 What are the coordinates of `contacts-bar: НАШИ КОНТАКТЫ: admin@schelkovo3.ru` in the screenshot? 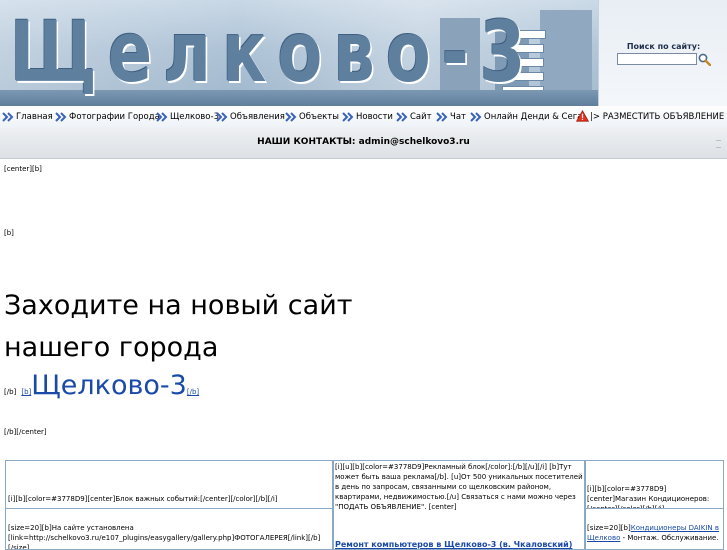 It's located at (363, 143).